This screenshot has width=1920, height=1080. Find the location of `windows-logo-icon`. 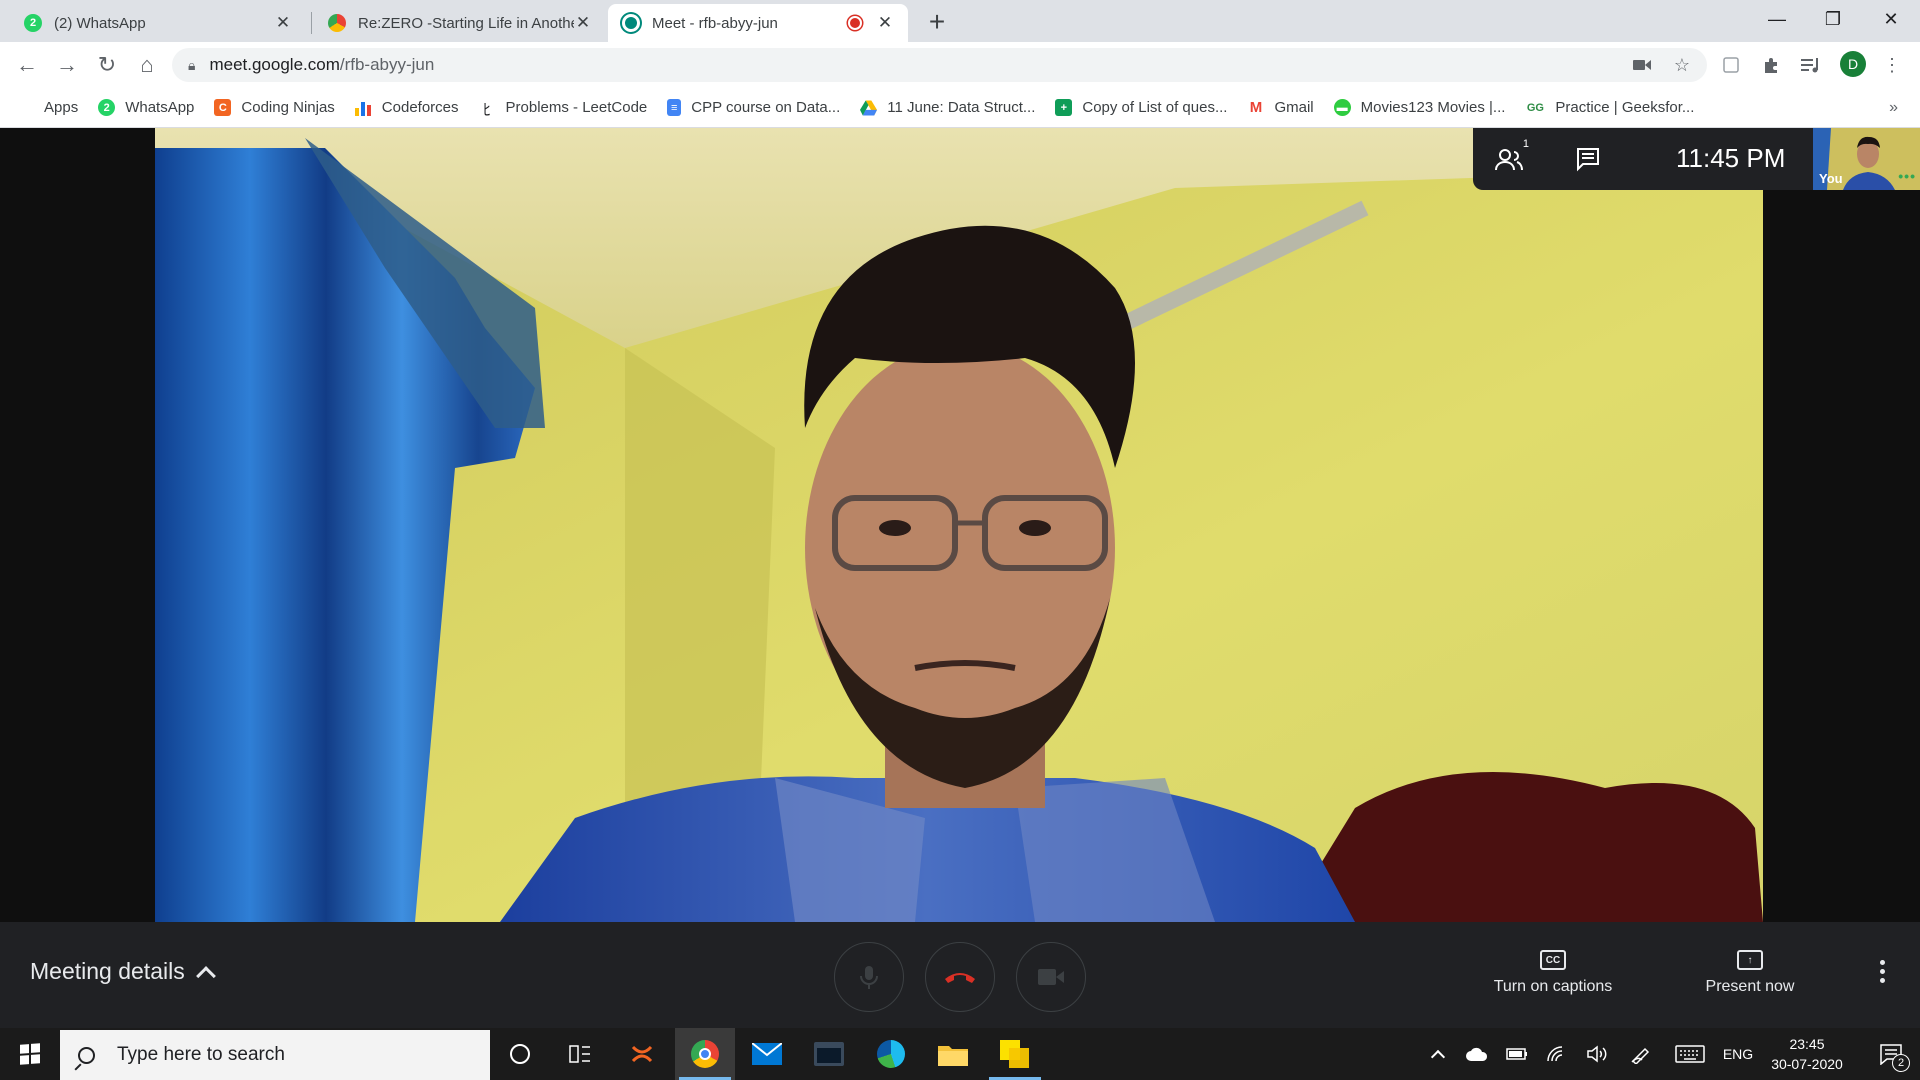

windows-logo-icon is located at coordinates (30, 1054).